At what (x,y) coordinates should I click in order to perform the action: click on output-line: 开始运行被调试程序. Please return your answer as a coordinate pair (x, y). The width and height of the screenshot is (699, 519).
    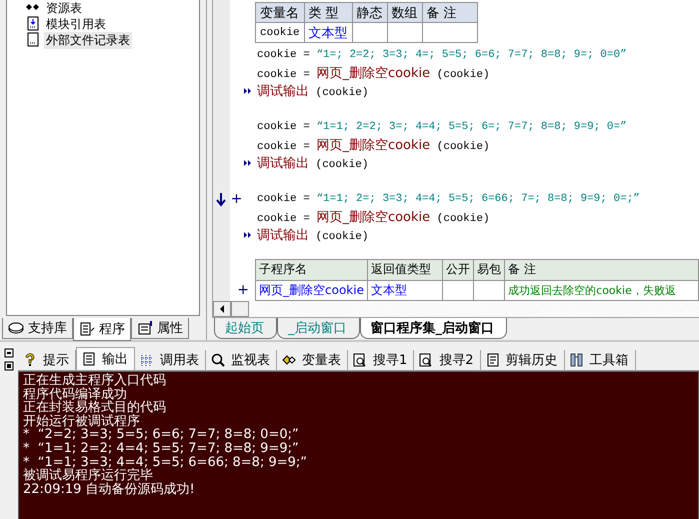
    Looking at the image, I should click on (81, 421).